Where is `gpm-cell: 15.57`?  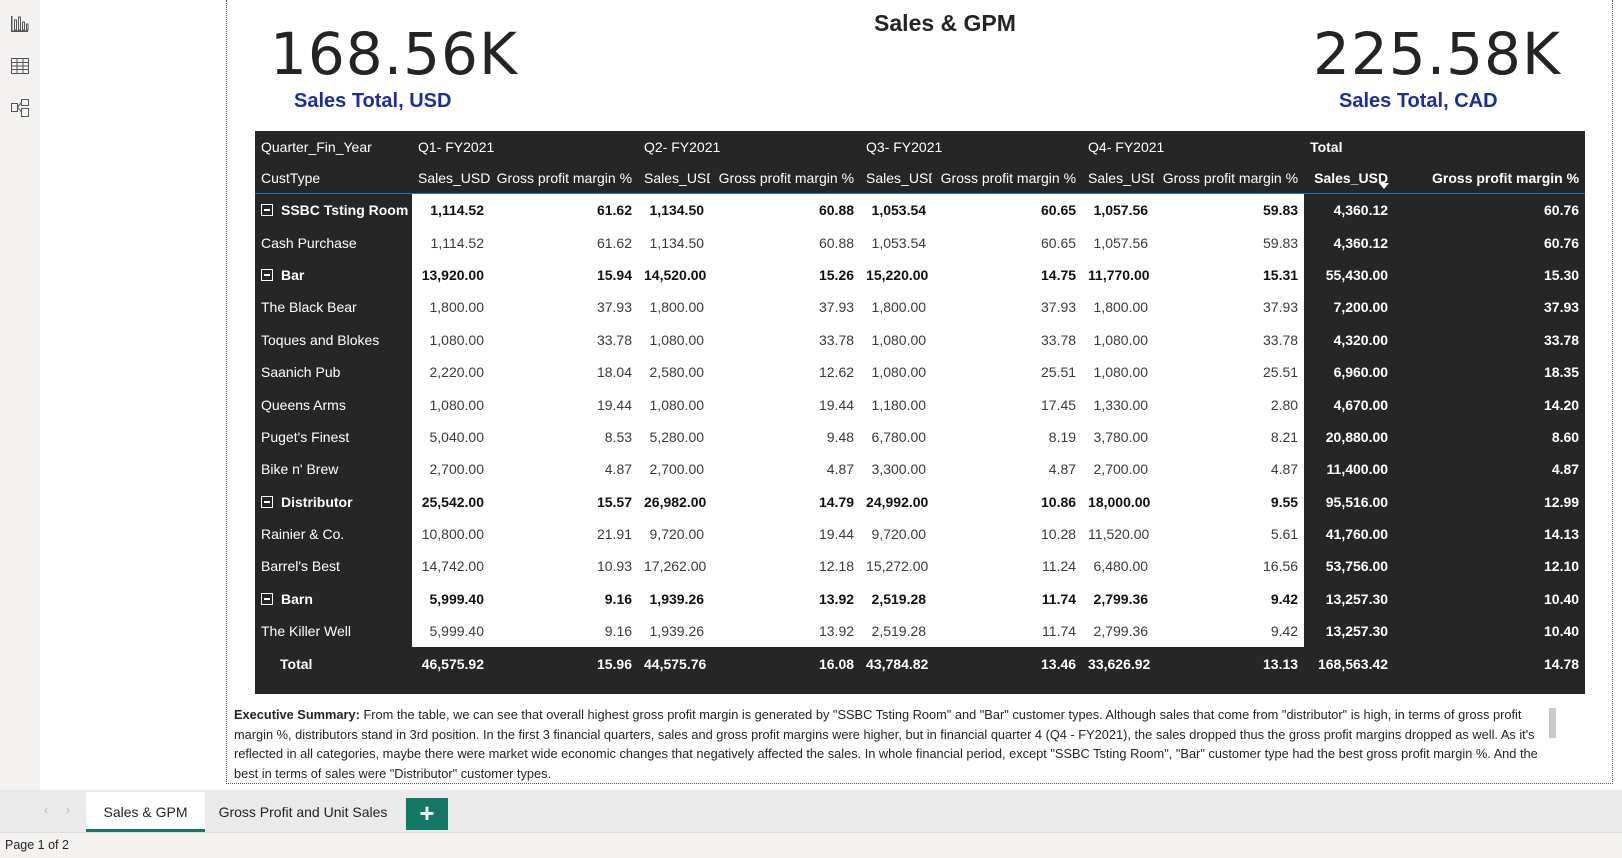 gpm-cell: 15.57 is located at coordinates (564, 501).